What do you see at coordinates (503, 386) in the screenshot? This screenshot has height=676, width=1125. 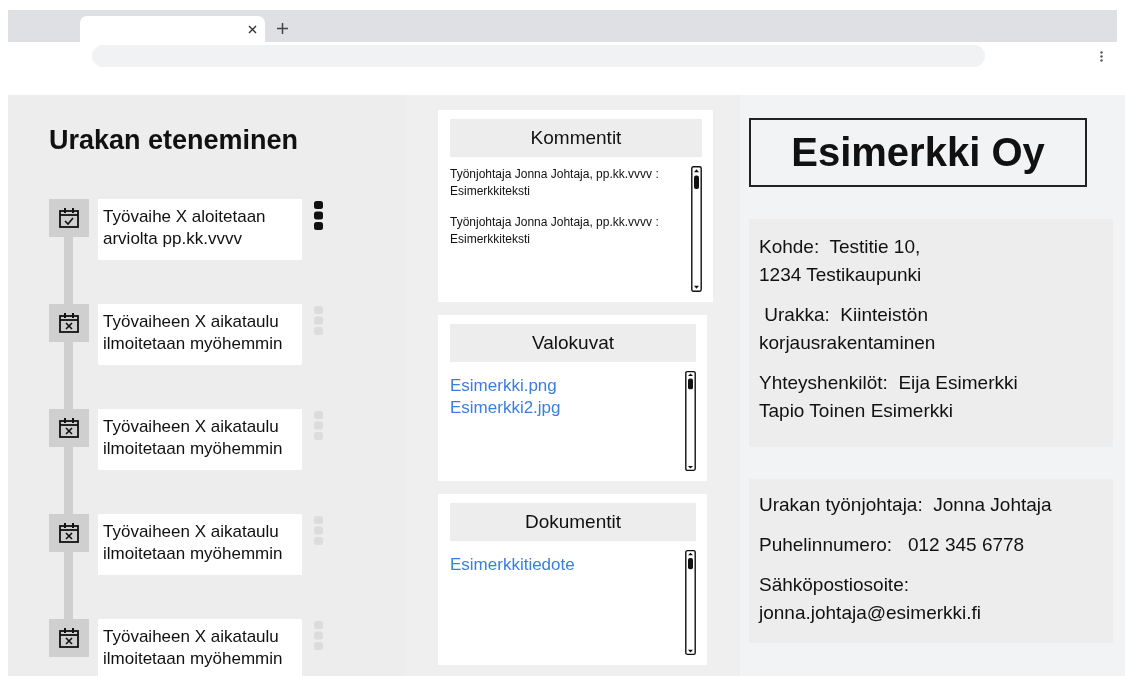 I see `file-link: Esimerkki.png` at bounding box center [503, 386].